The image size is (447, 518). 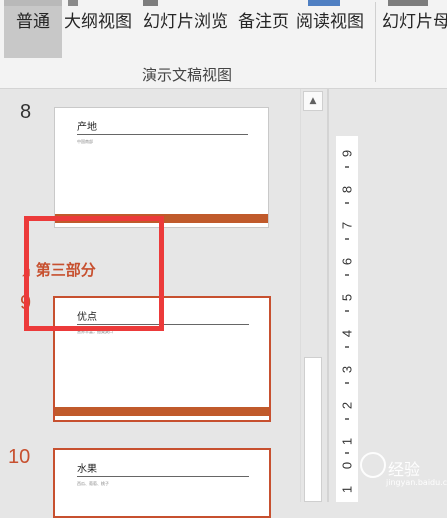 What do you see at coordinates (150, 3) in the screenshot?
I see `slide-sorter-icon` at bounding box center [150, 3].